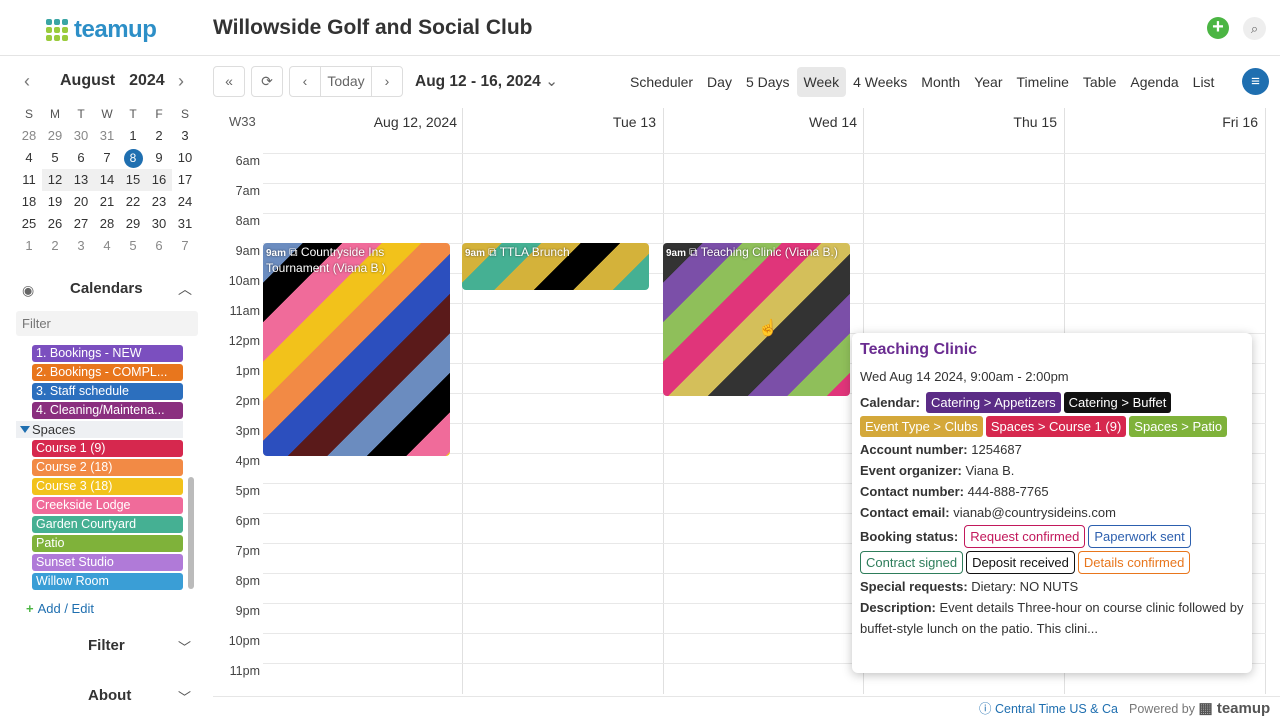 This screenshot has height=720, width=1280. What do you see at coordinates (305, 81) in the screenshot?
I see `prev-week-button: ‹` at bounding box center [305, 81].